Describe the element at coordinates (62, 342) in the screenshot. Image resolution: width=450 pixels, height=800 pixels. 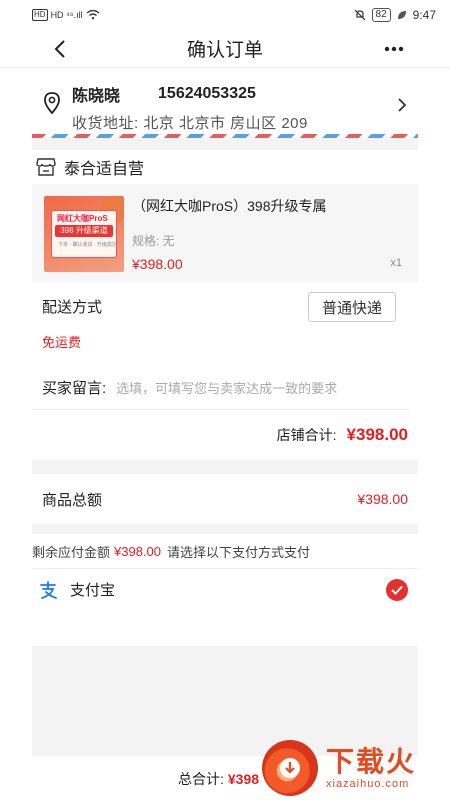
I see `free-shipping-text: 免运费` at that location.